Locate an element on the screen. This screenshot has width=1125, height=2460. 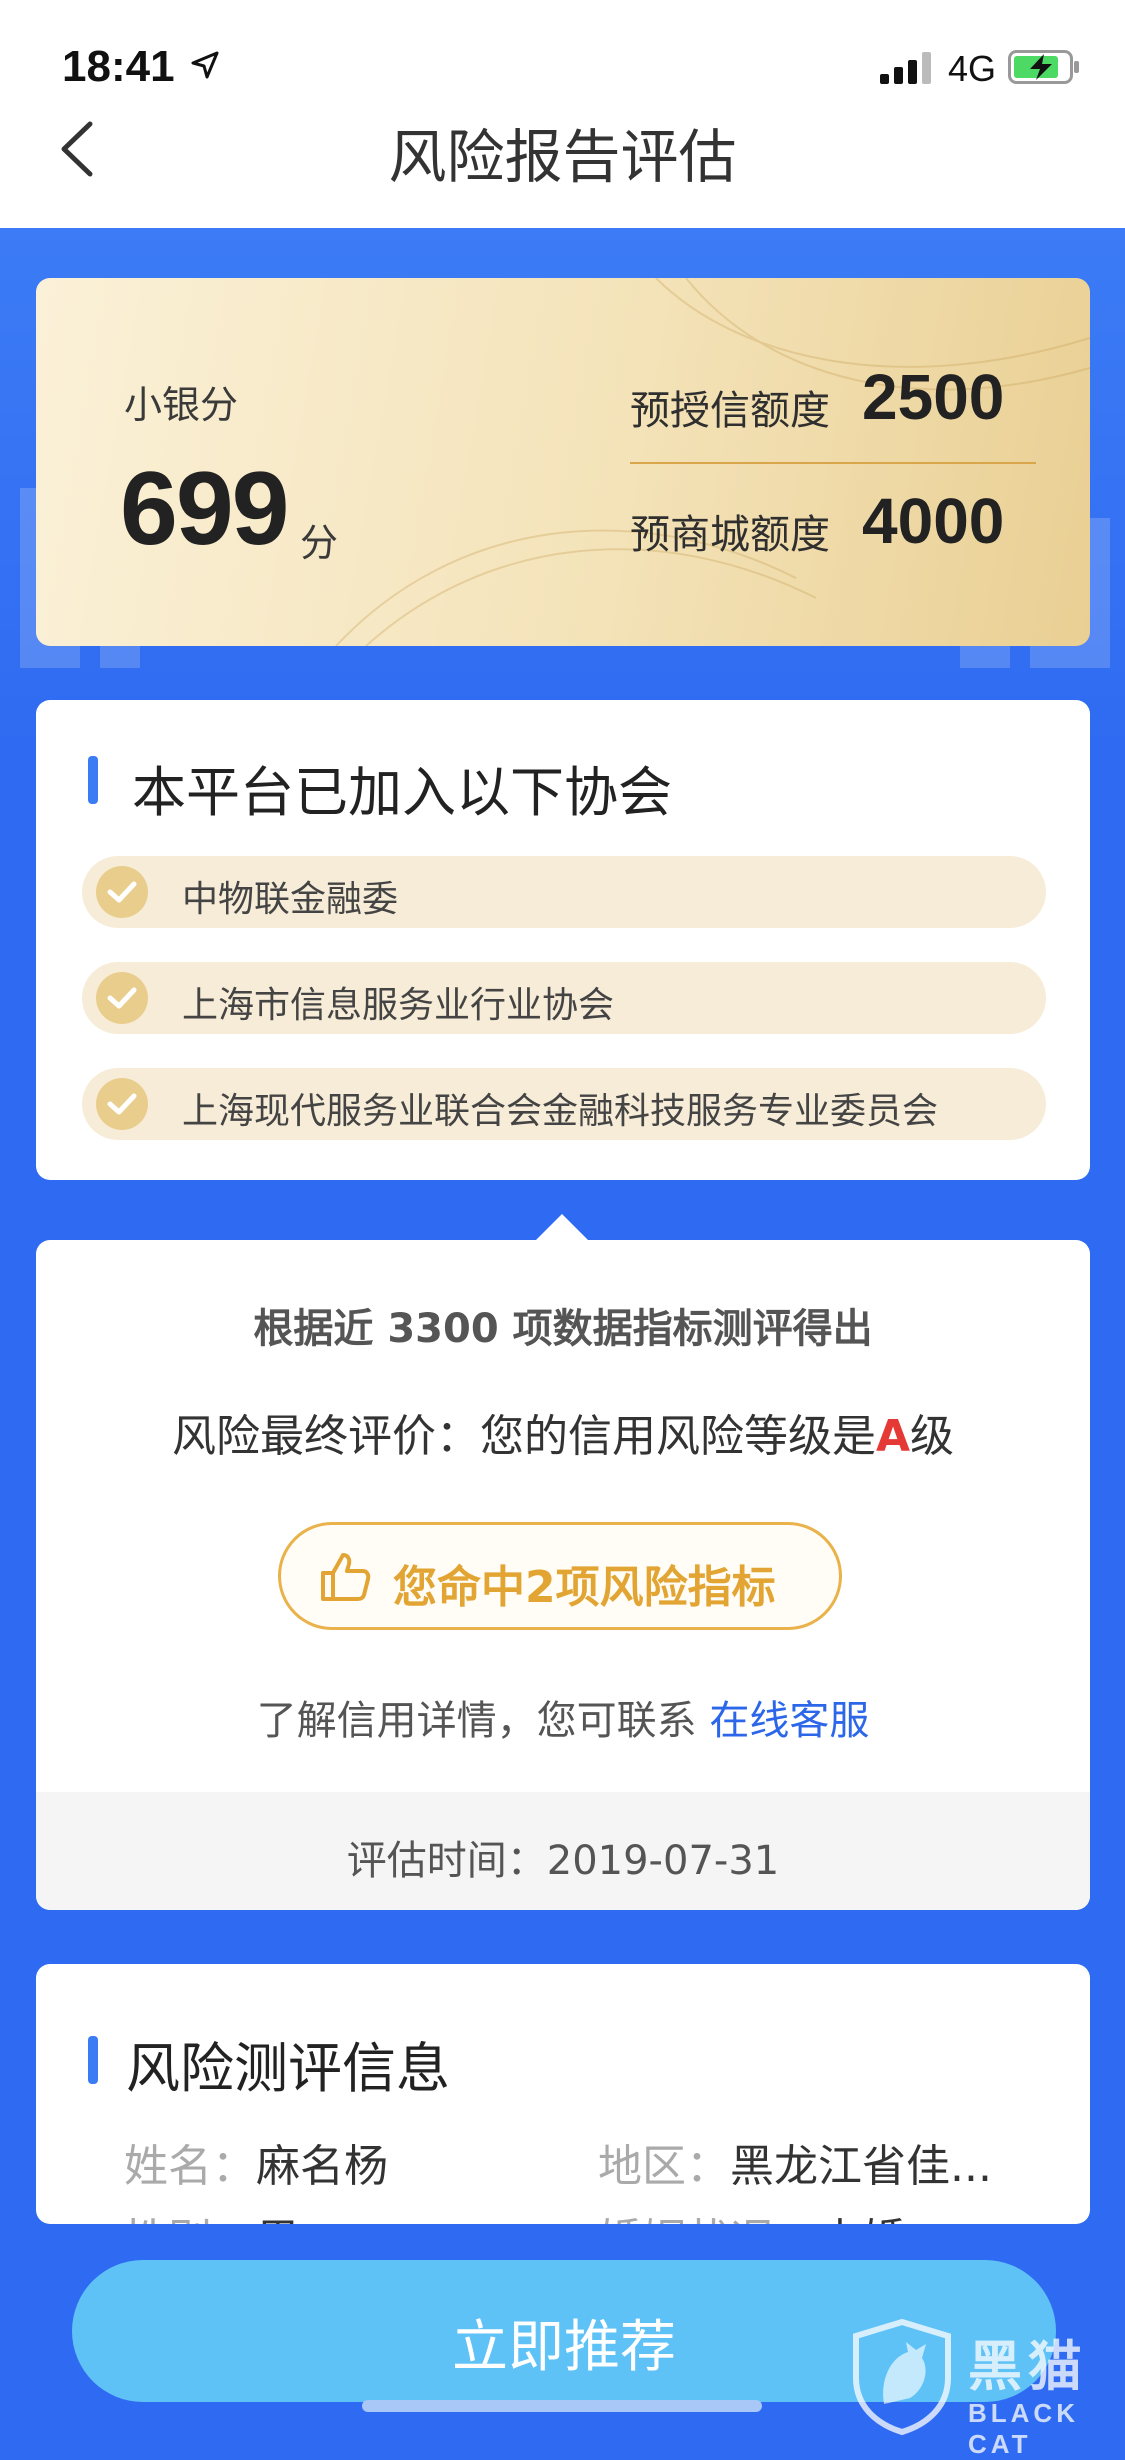
info-key: 婚姻状况： is located at coordinates (708, 2219).